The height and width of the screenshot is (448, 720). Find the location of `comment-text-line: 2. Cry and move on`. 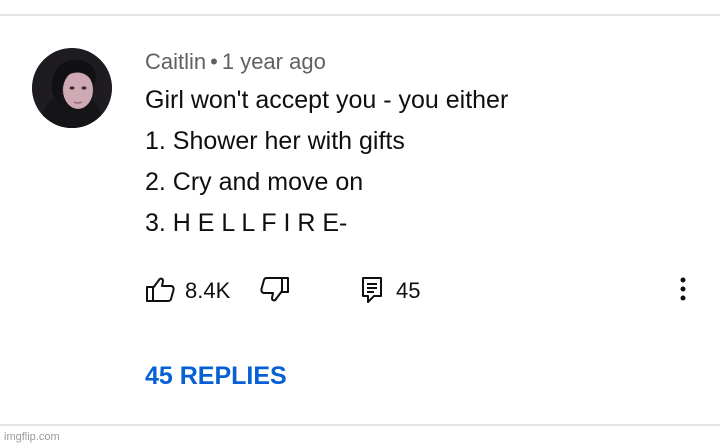

comment-text-line: 2. Cry and move on is located at coordinates (254, 182).